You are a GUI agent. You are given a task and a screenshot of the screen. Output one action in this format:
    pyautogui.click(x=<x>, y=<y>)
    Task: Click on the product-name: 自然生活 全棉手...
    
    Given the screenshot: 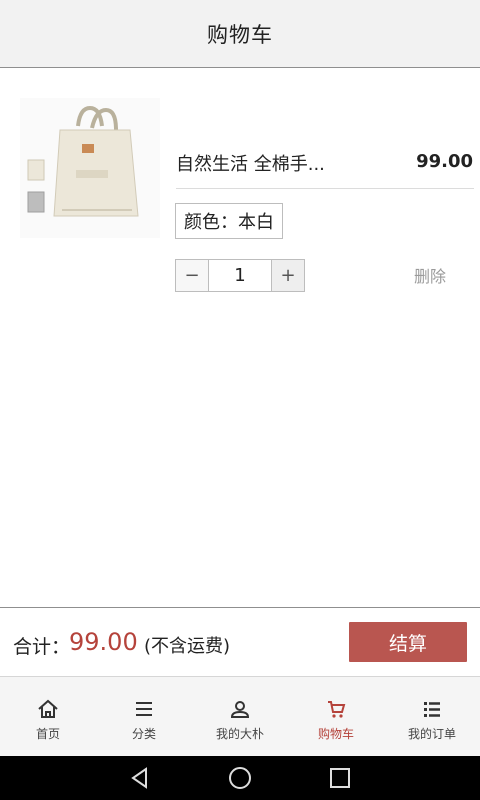 What is the action you would take?
    pyautogui.click(x=296, y=163)
    